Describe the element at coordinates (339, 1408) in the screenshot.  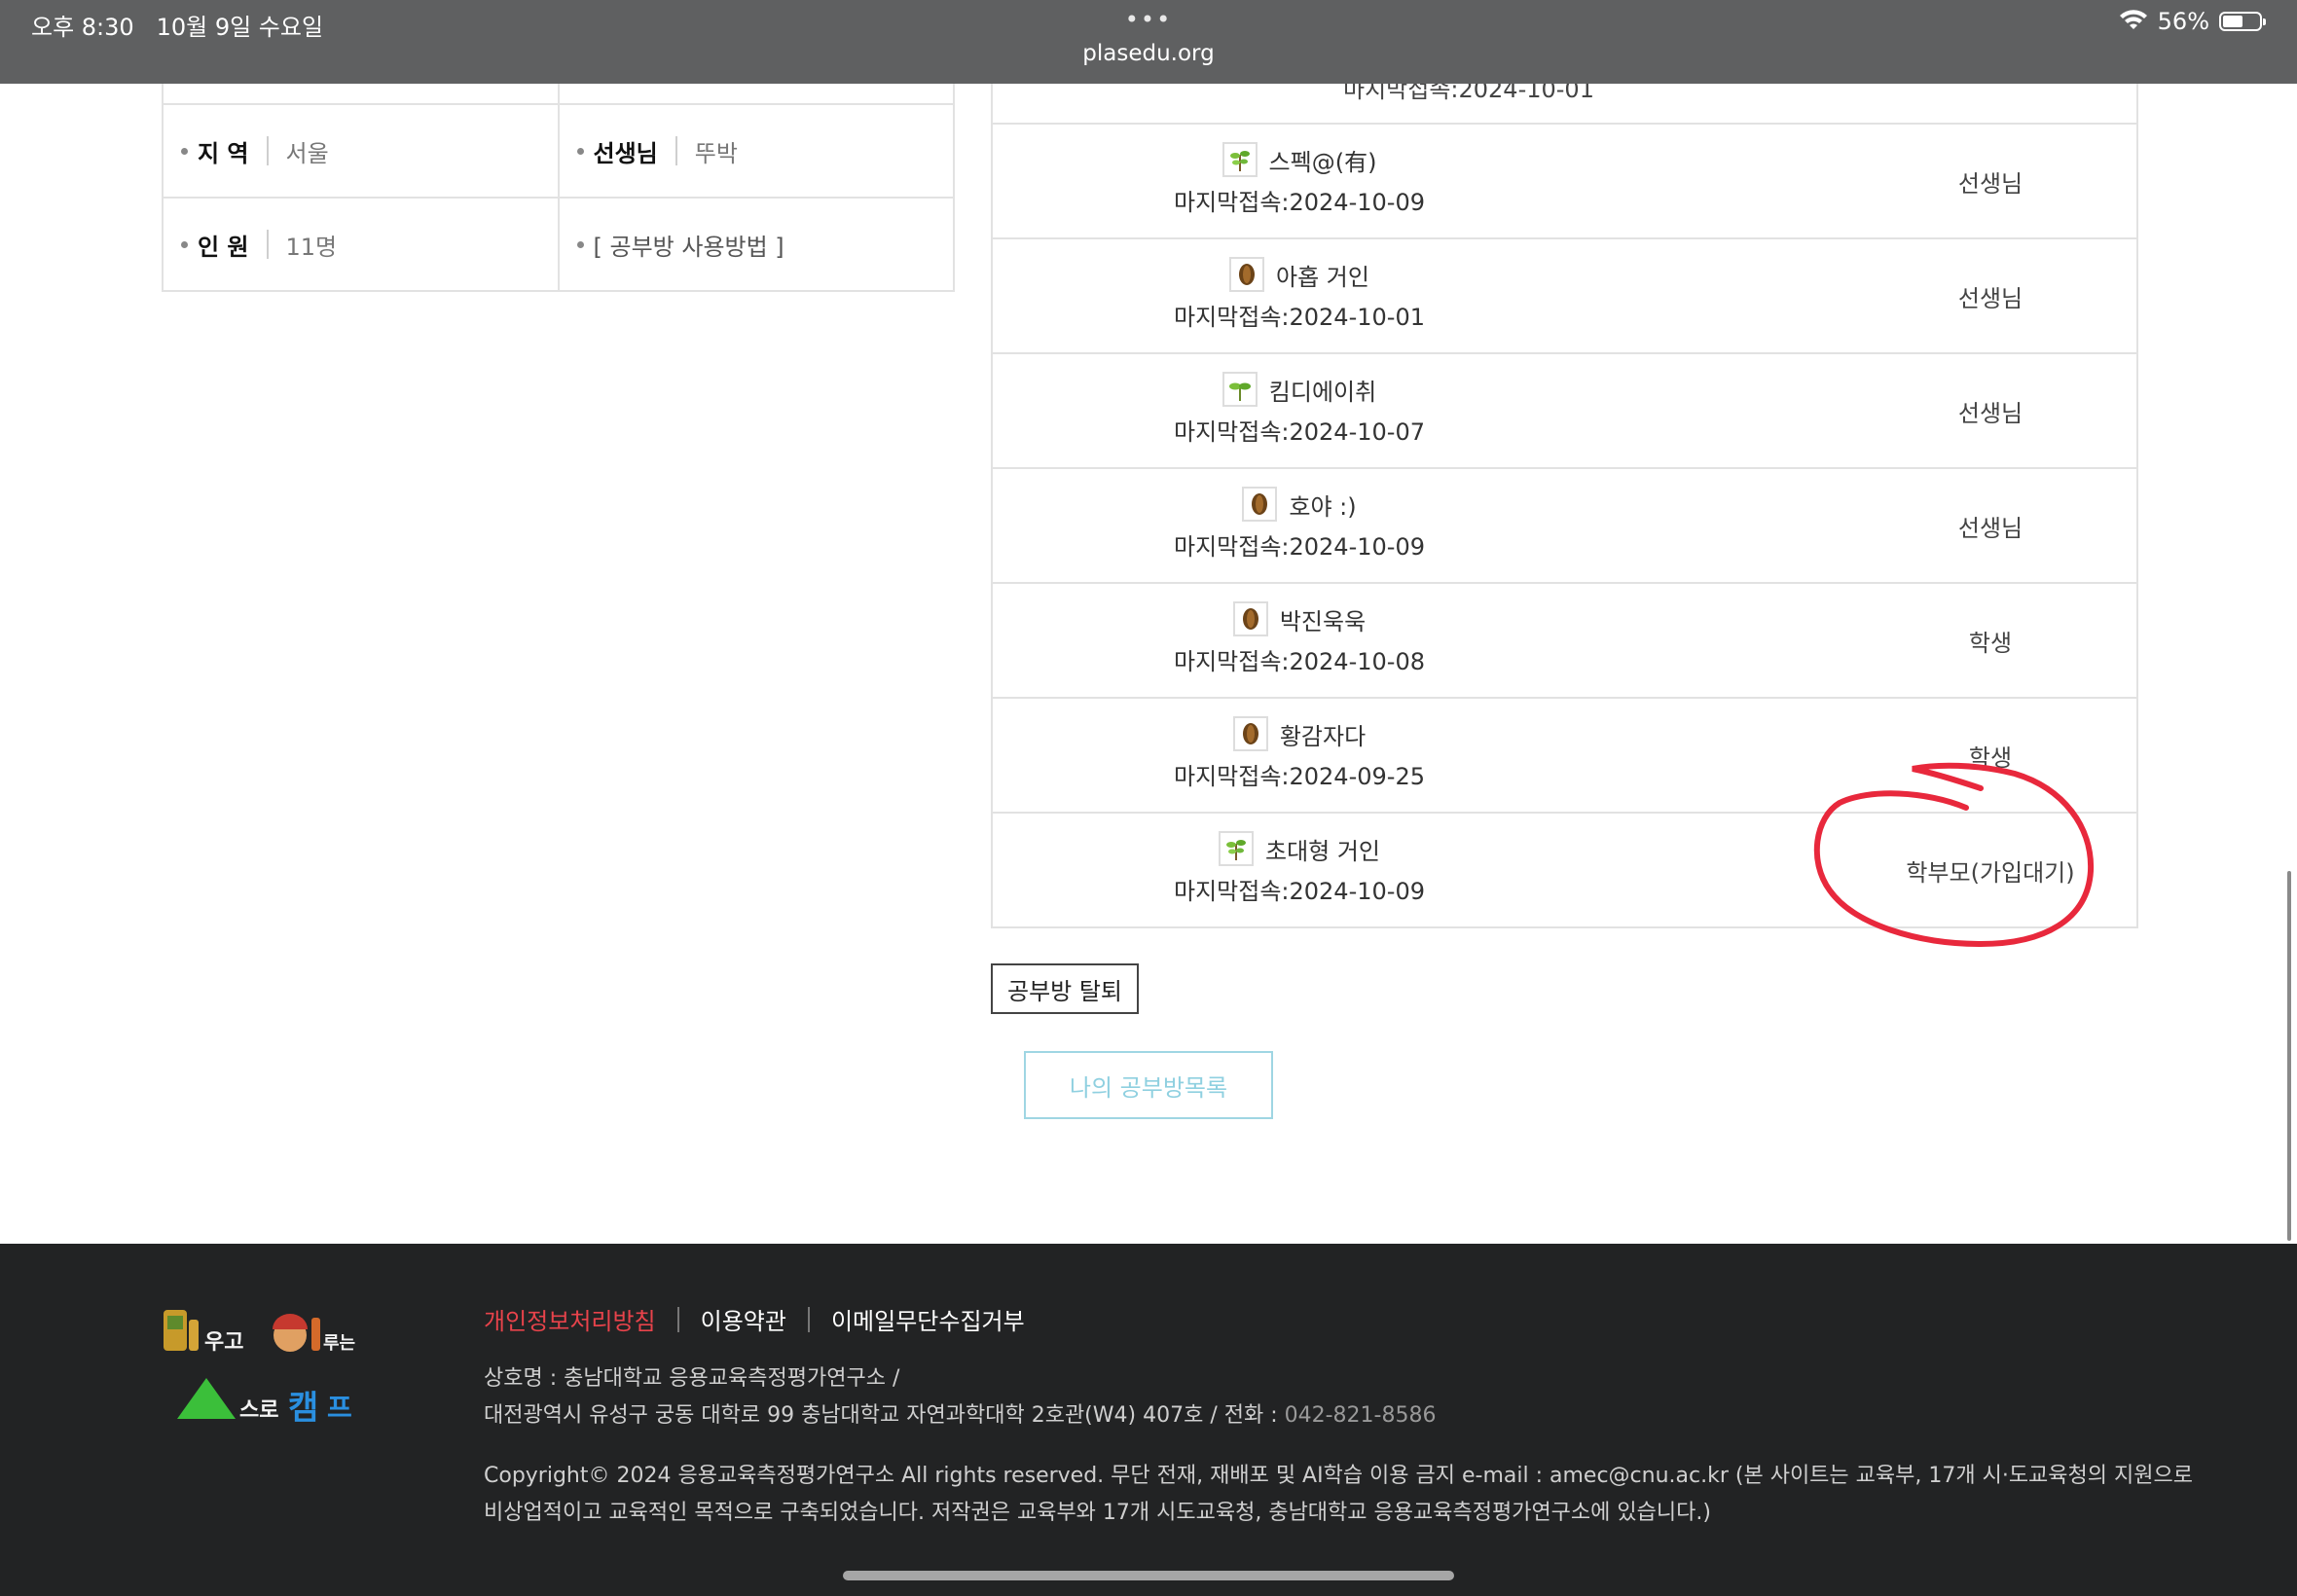
I see `svg-text: 프` at that location.